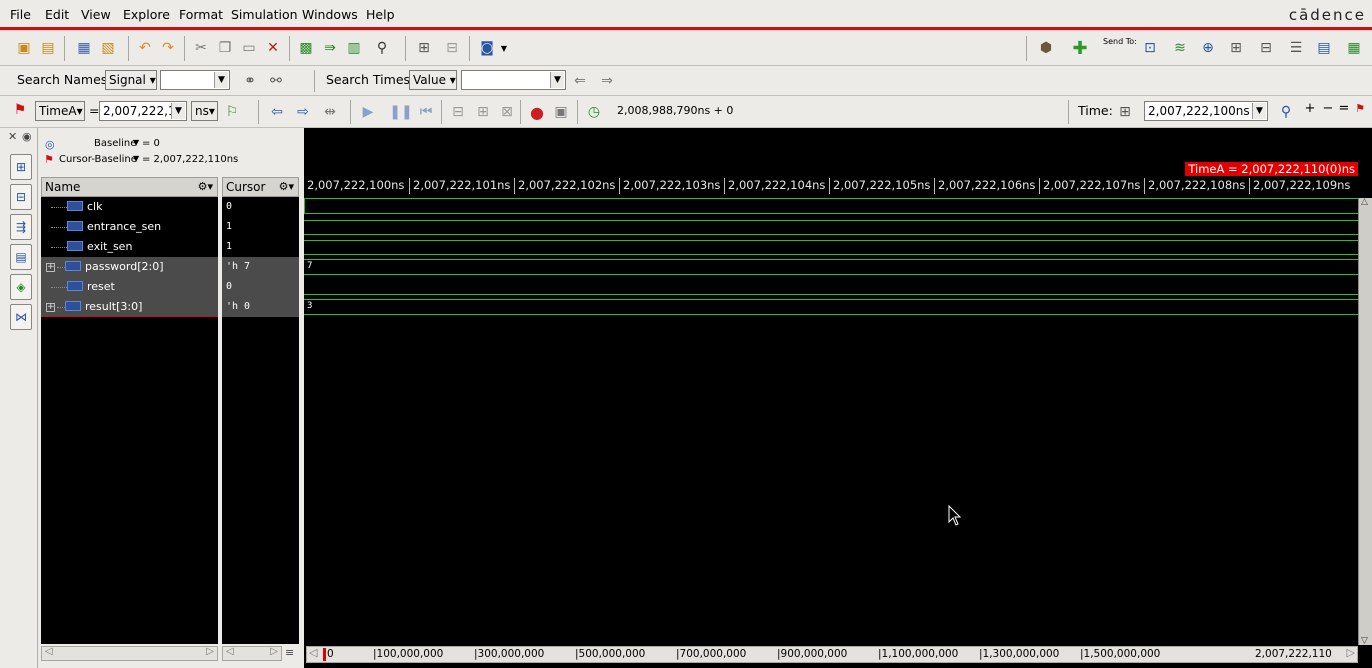 This screenshot has height=668, width=1372. Describe the element at coordinates (129, 287) in the screenshot. I see `signal-row-reset: reset` at that location.